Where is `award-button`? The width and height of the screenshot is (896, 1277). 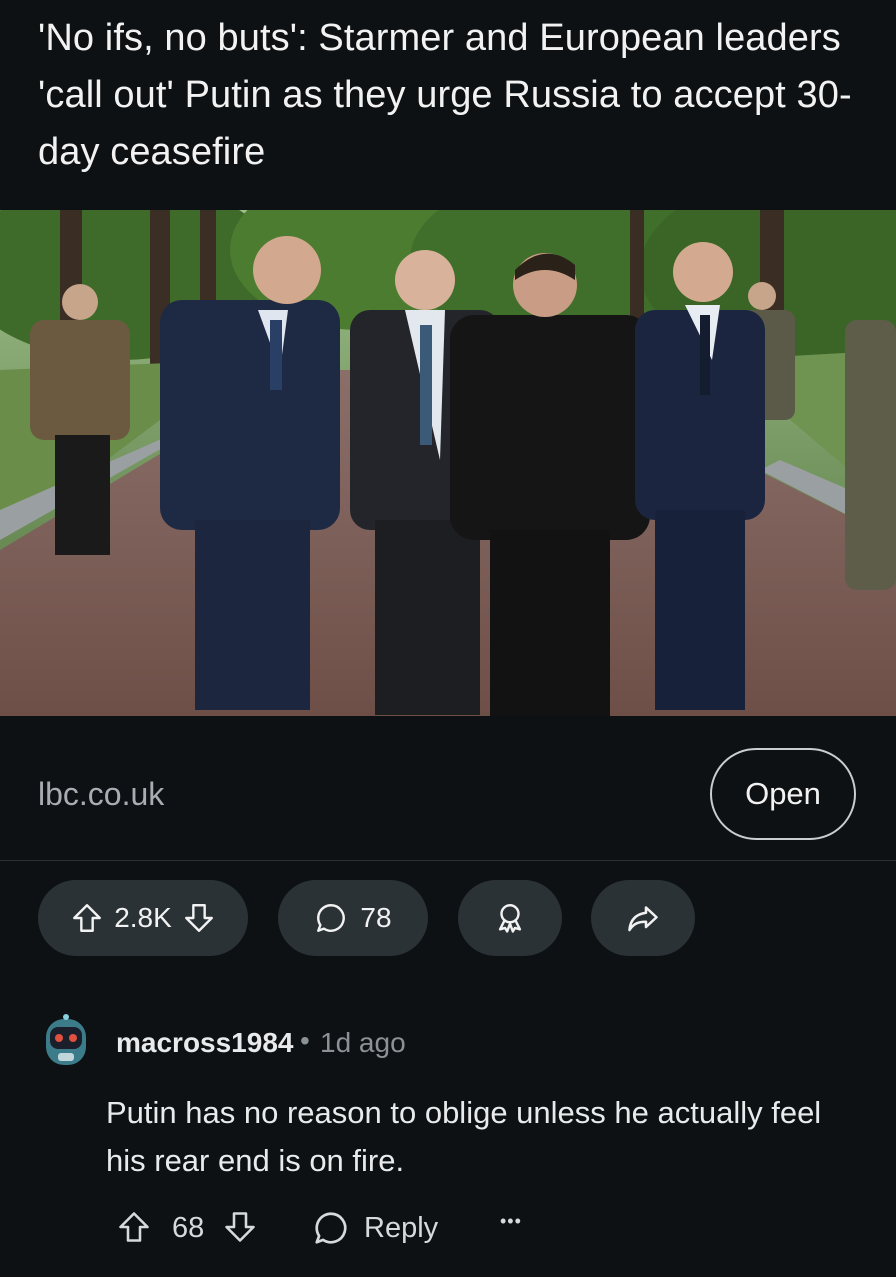
award-button is located at coordinates (510, 918).